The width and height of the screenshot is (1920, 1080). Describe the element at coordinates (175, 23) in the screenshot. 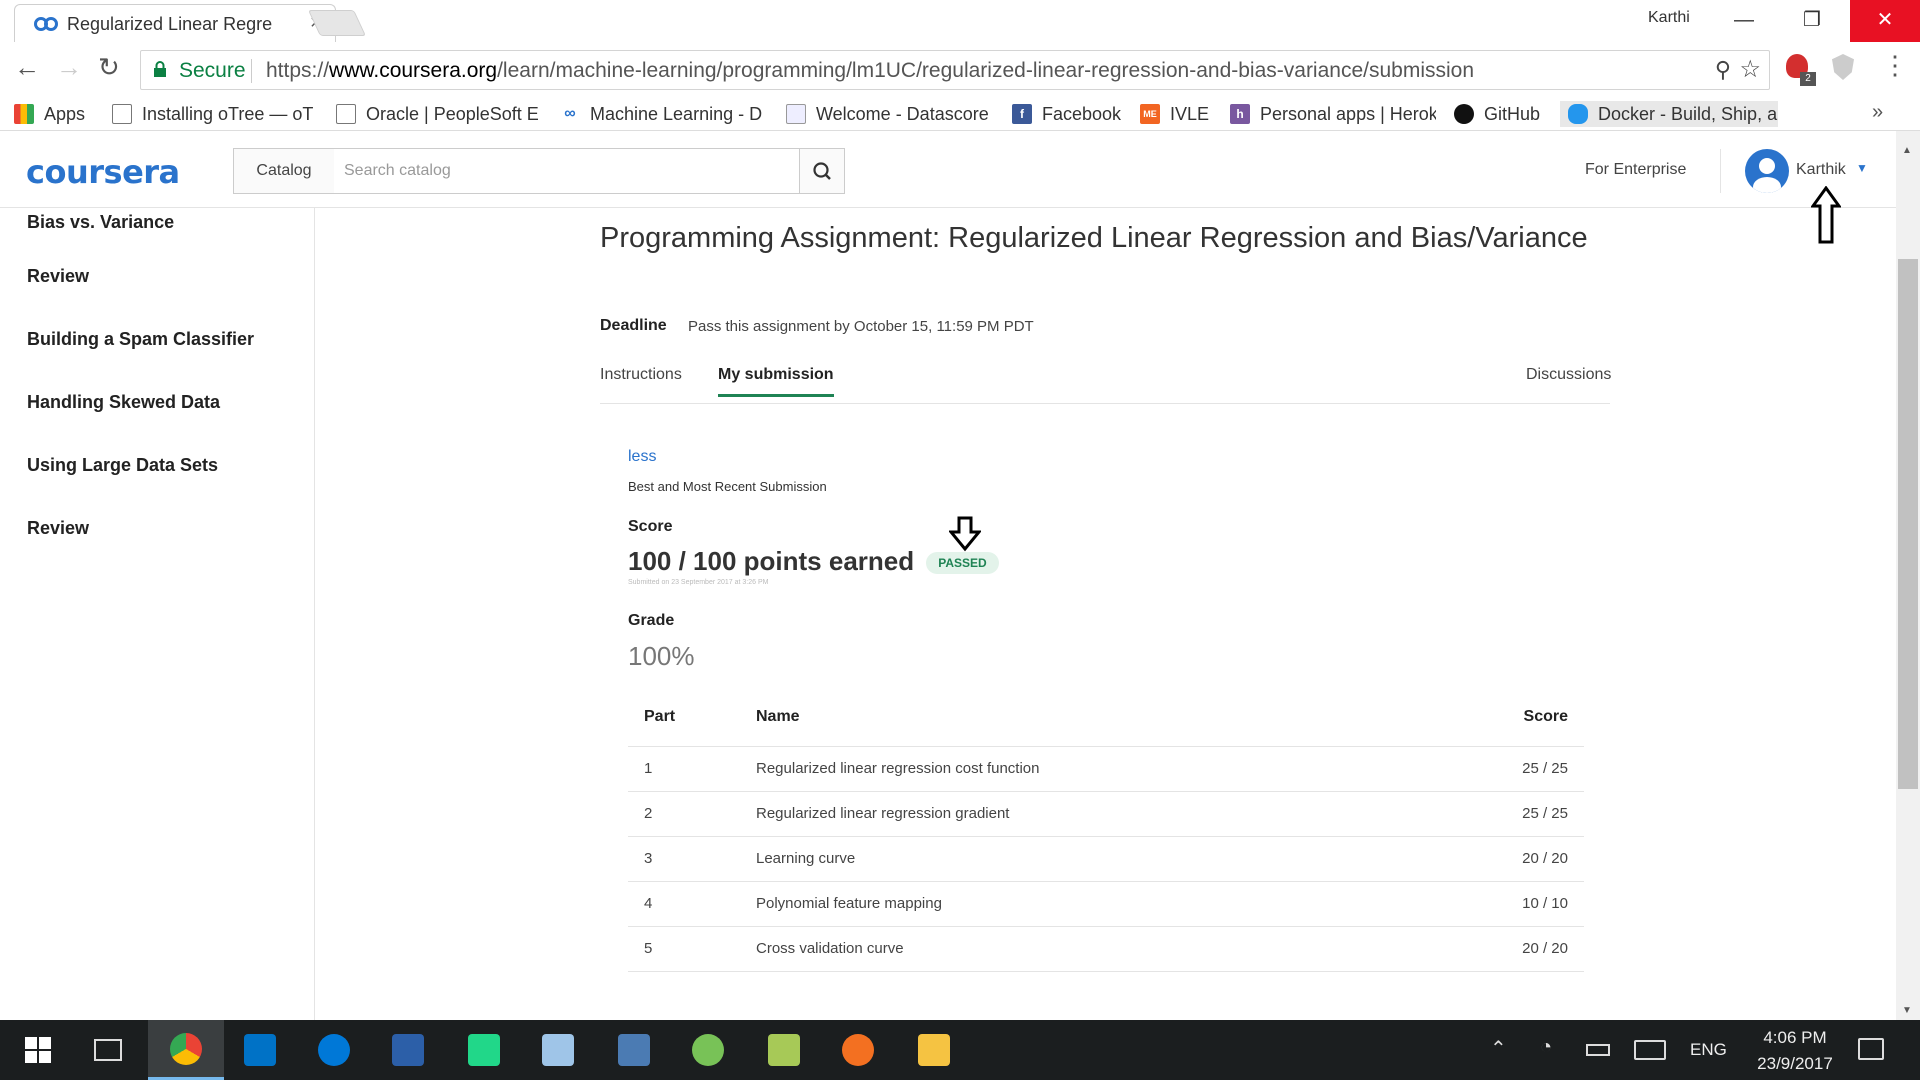

I see `browser-tab-active: Regularized Linear Regre ×` at that location.